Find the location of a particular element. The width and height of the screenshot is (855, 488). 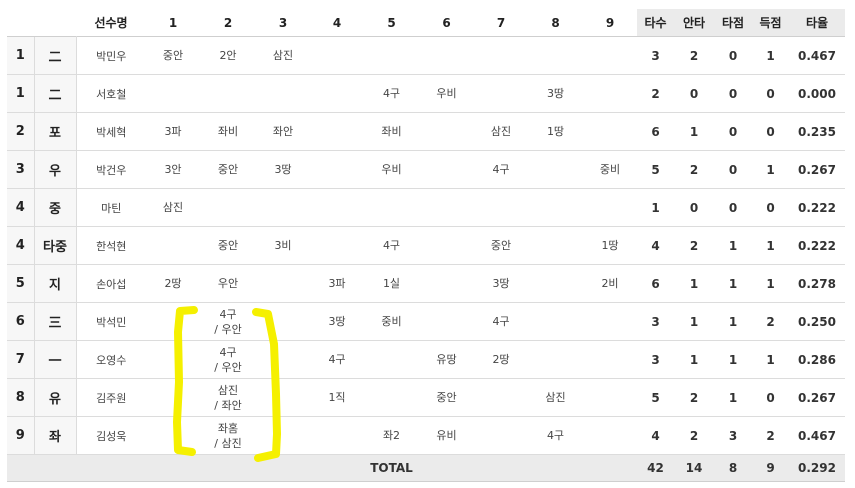

batting-order: 1 is located at coordinates (20, 55).